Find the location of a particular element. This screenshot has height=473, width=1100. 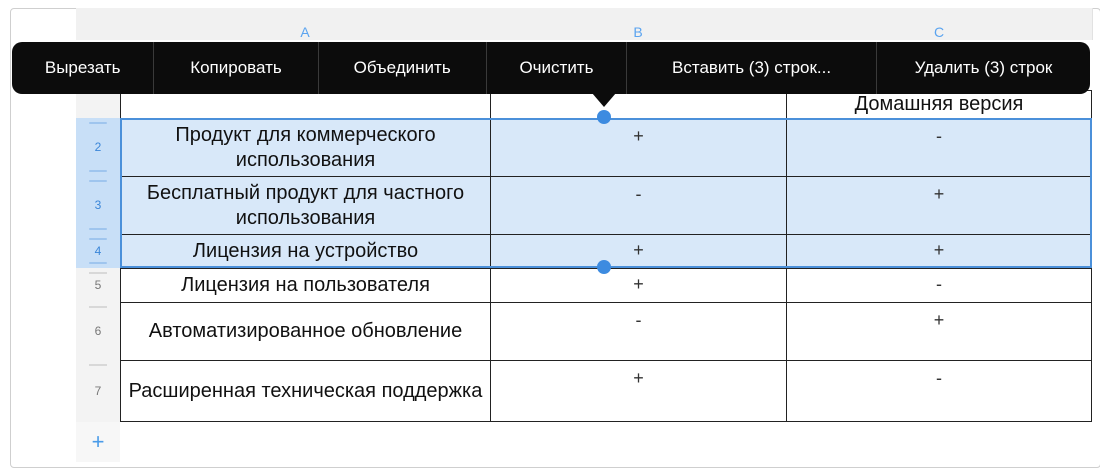

corner-cell is located at coordinates (98, 24).